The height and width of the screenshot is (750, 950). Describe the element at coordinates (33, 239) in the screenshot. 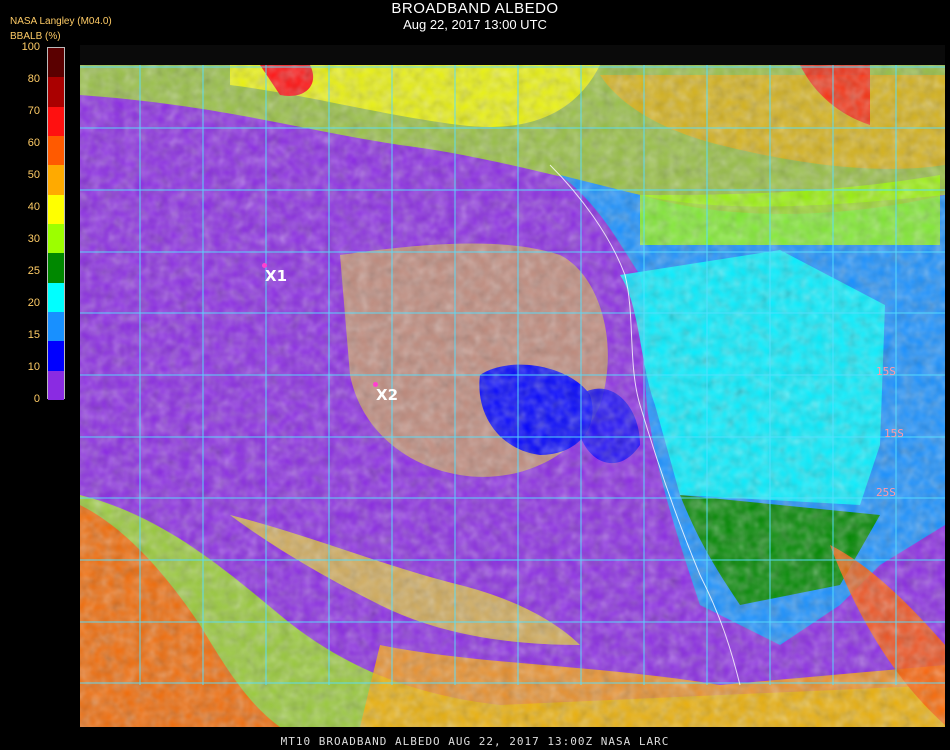

I see `colorbar-tick: 30` at that location.